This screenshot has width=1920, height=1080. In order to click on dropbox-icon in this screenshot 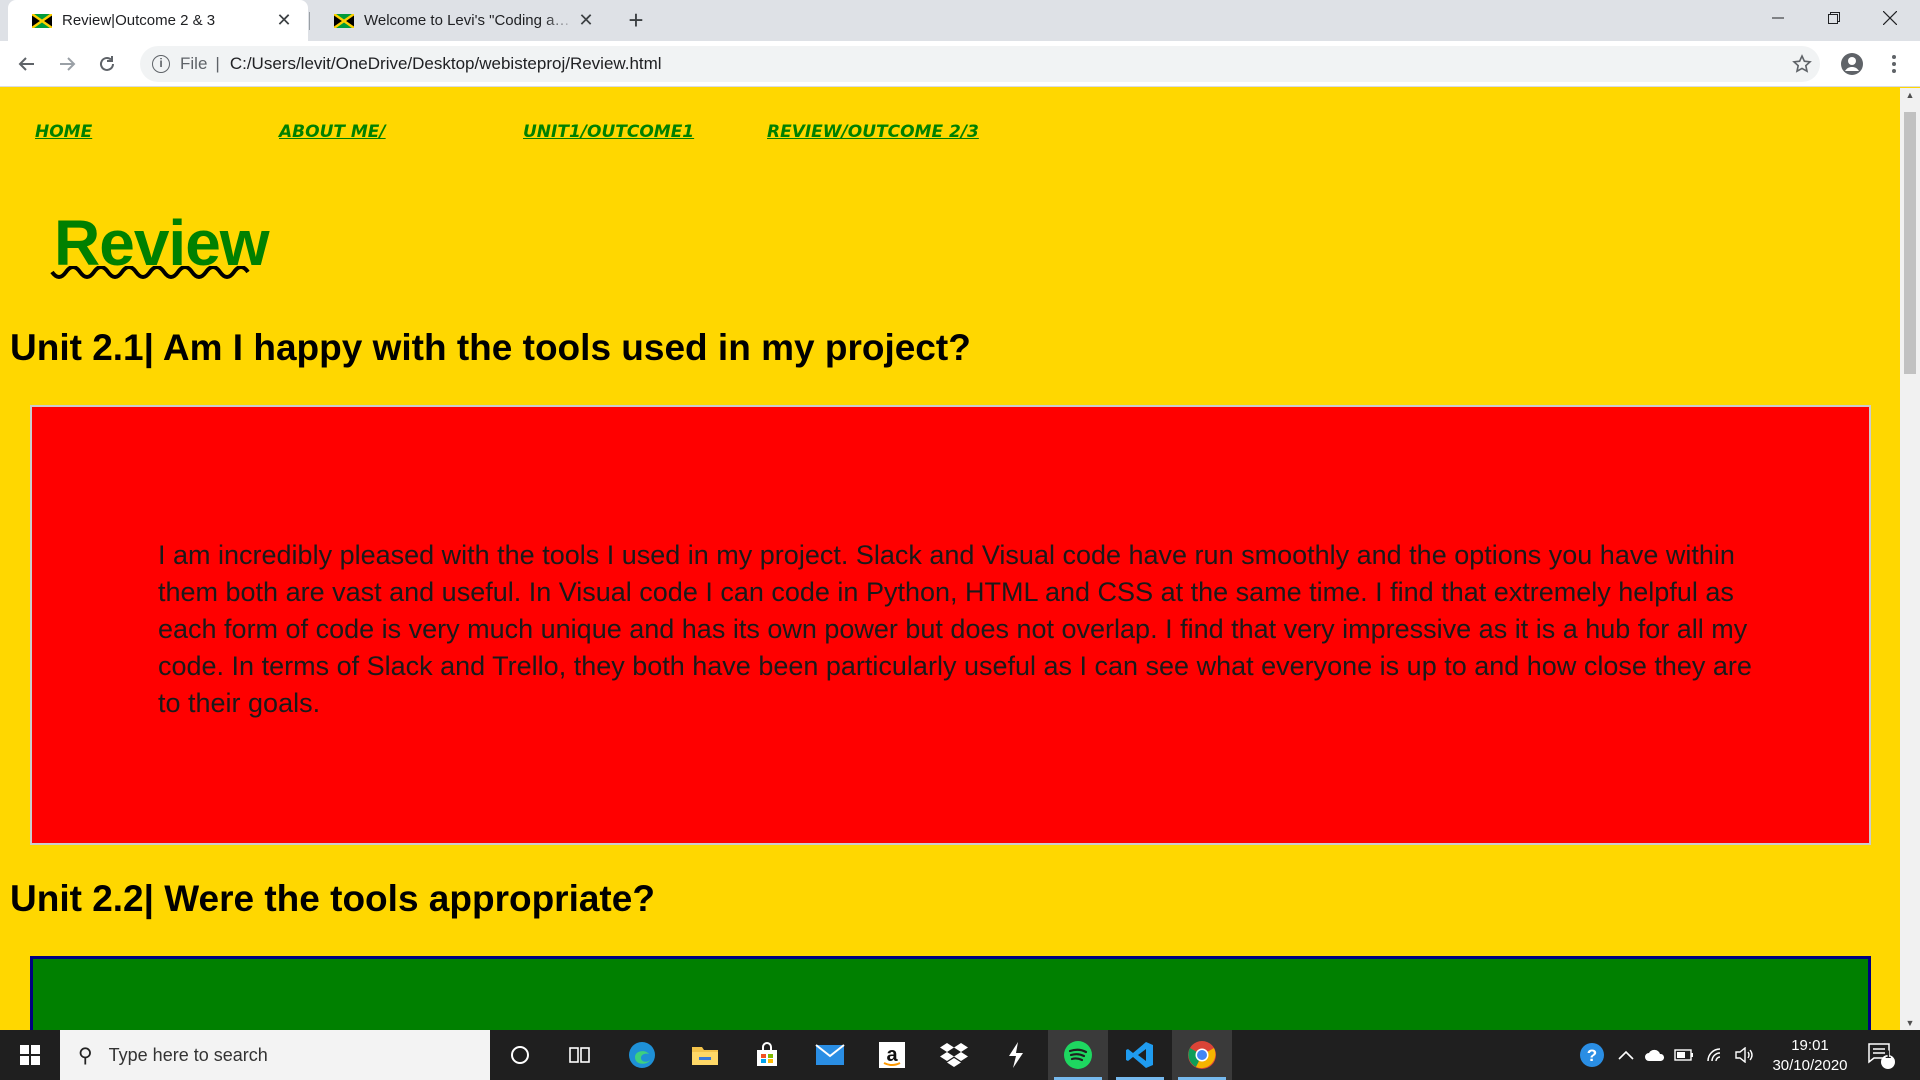, I will do `click(954, 1055)`.